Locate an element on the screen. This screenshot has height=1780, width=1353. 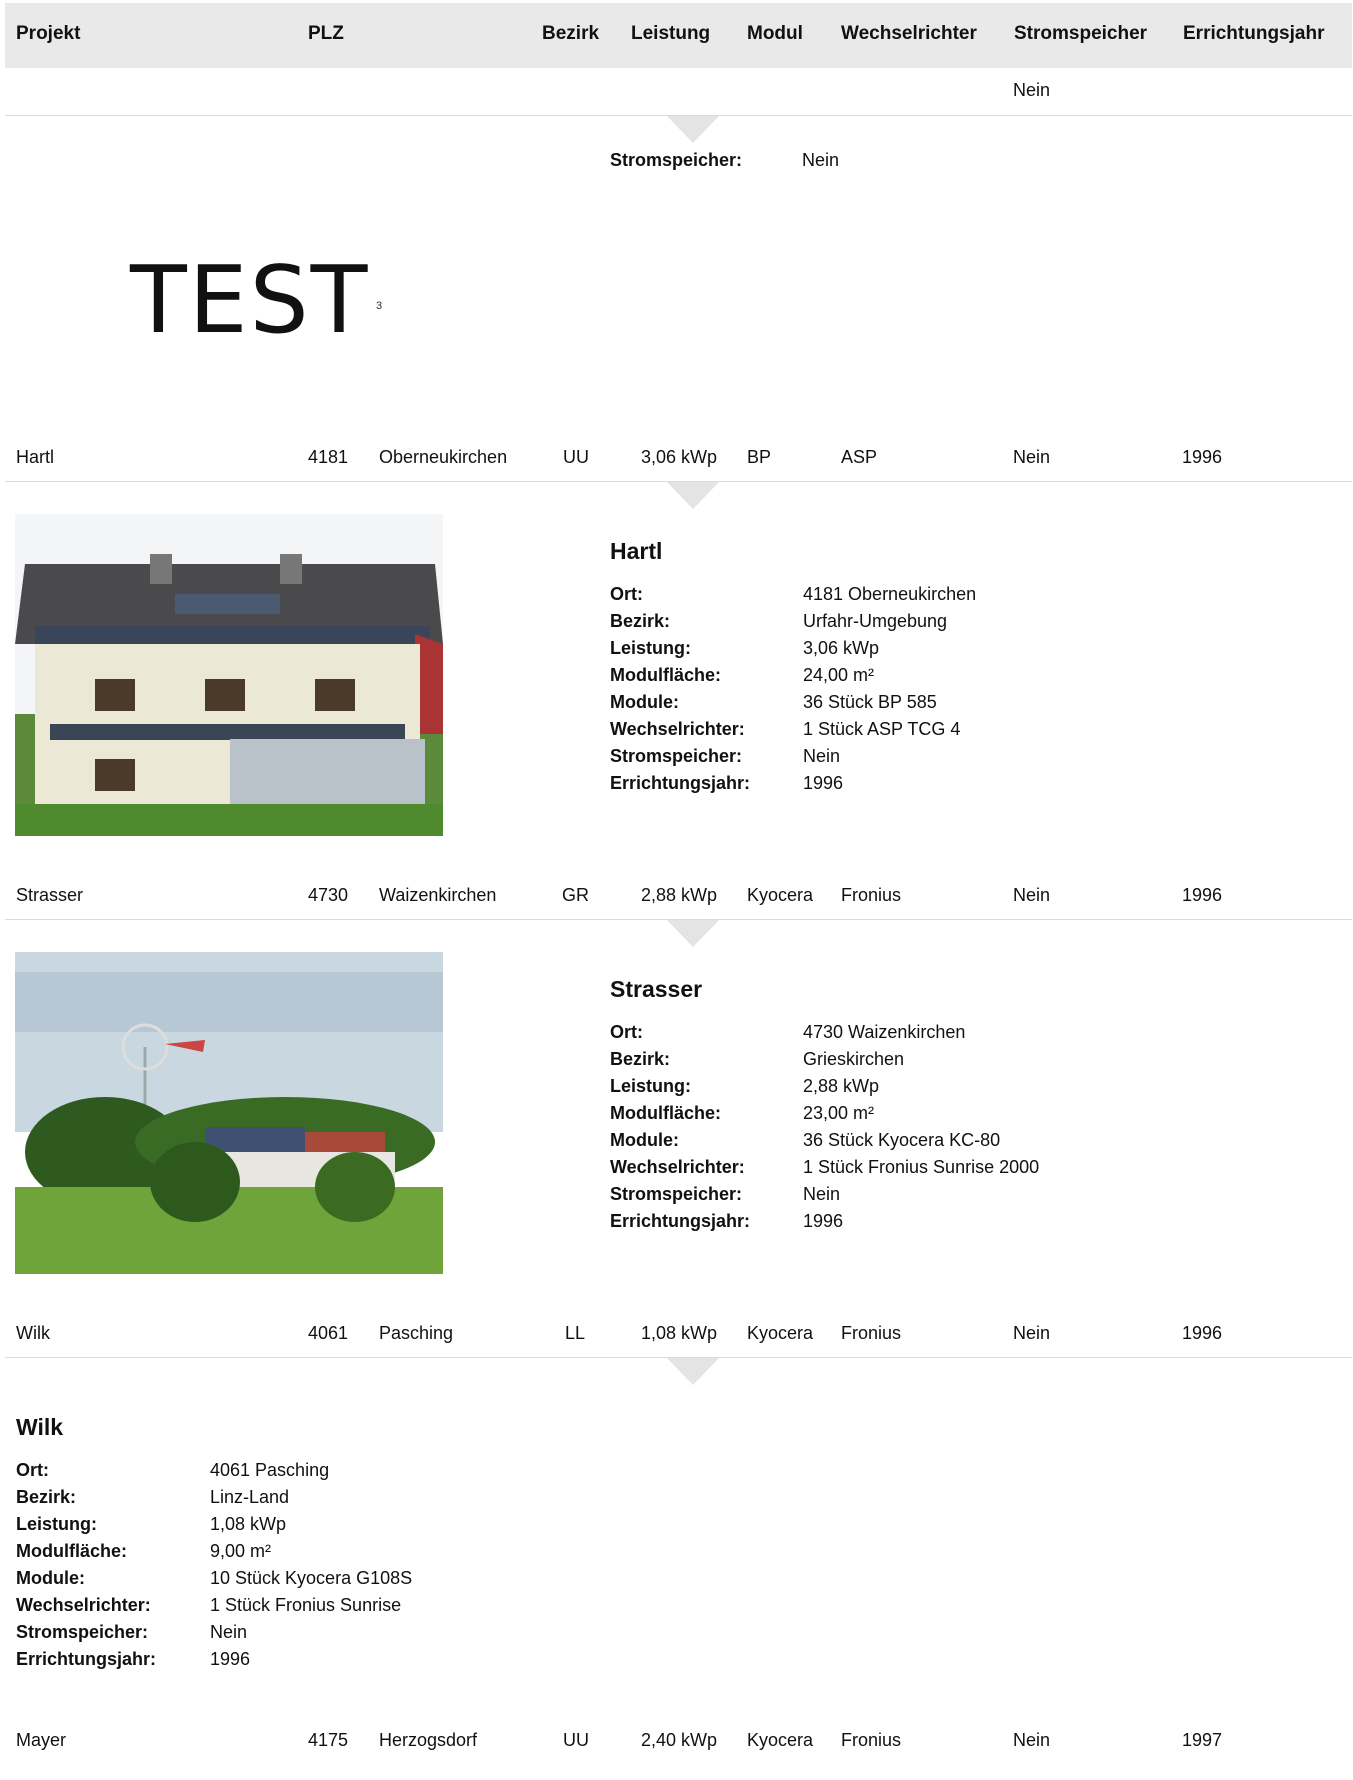
detail-ort: Ort: 4061 Pasching is located at coordinates (386, 1473).